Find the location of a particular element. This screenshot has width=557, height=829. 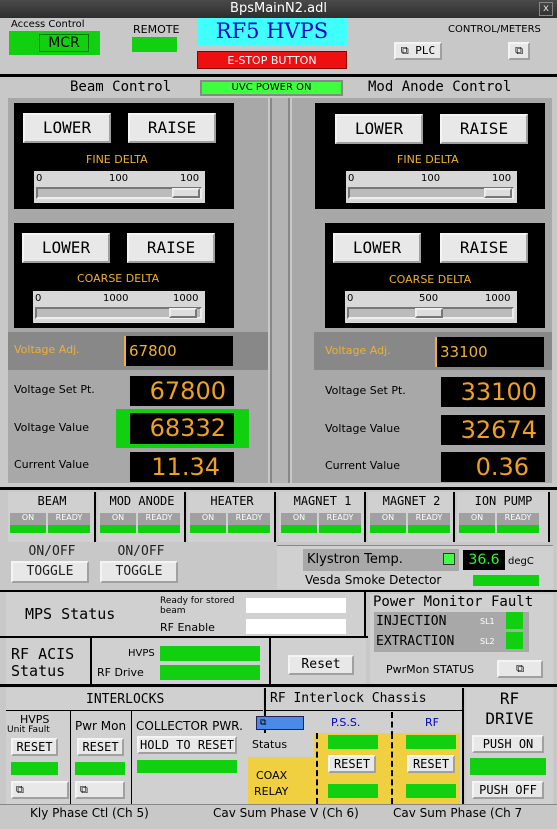

beam-voltage-adj-input: 67800 is located at coordinates (178, 351).